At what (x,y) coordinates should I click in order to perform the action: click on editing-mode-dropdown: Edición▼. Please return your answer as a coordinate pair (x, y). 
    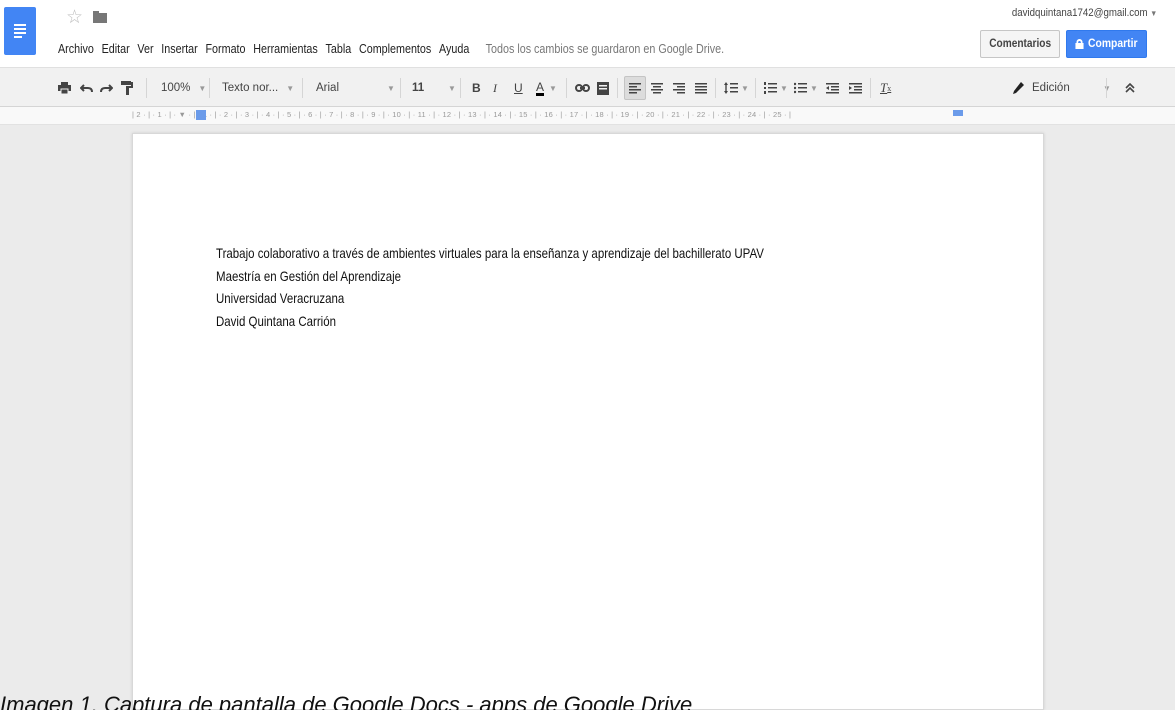
    Looking at the image, I should click on (1062, 88).